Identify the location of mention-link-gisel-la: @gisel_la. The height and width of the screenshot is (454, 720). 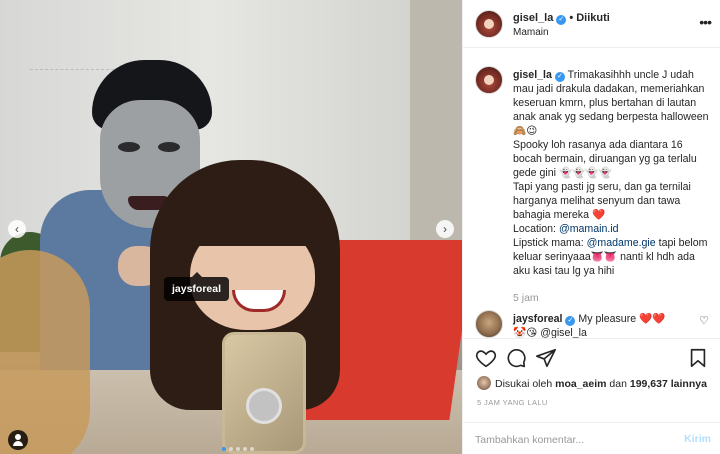
(563, 332).